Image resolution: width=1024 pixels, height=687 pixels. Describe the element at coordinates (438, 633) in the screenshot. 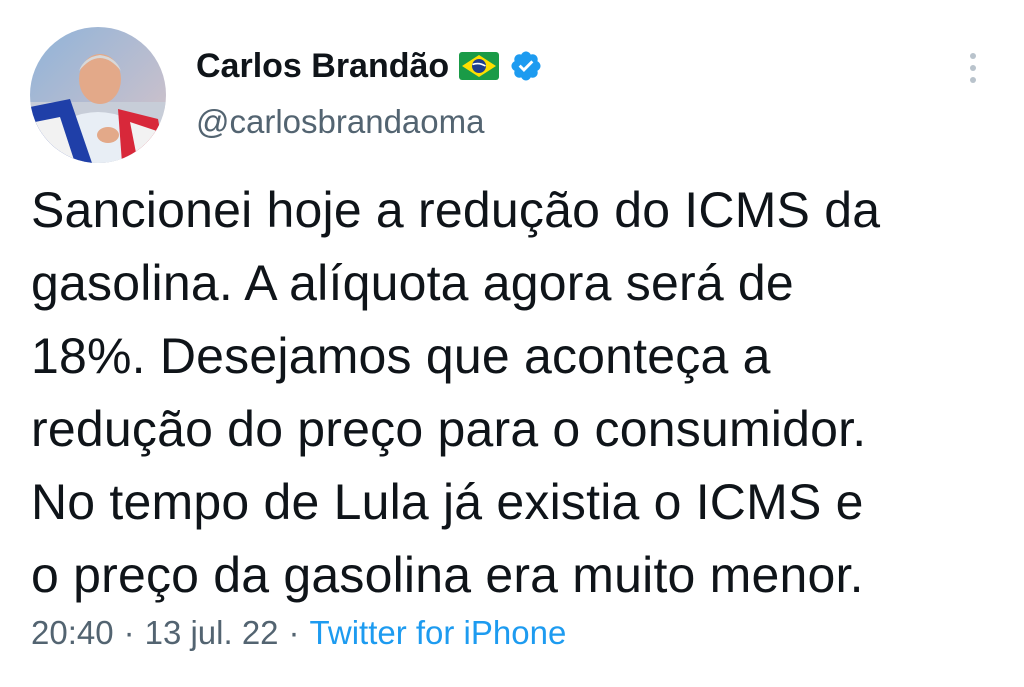

I see `tweet-source-link: Twitter for iPhone` at that location.